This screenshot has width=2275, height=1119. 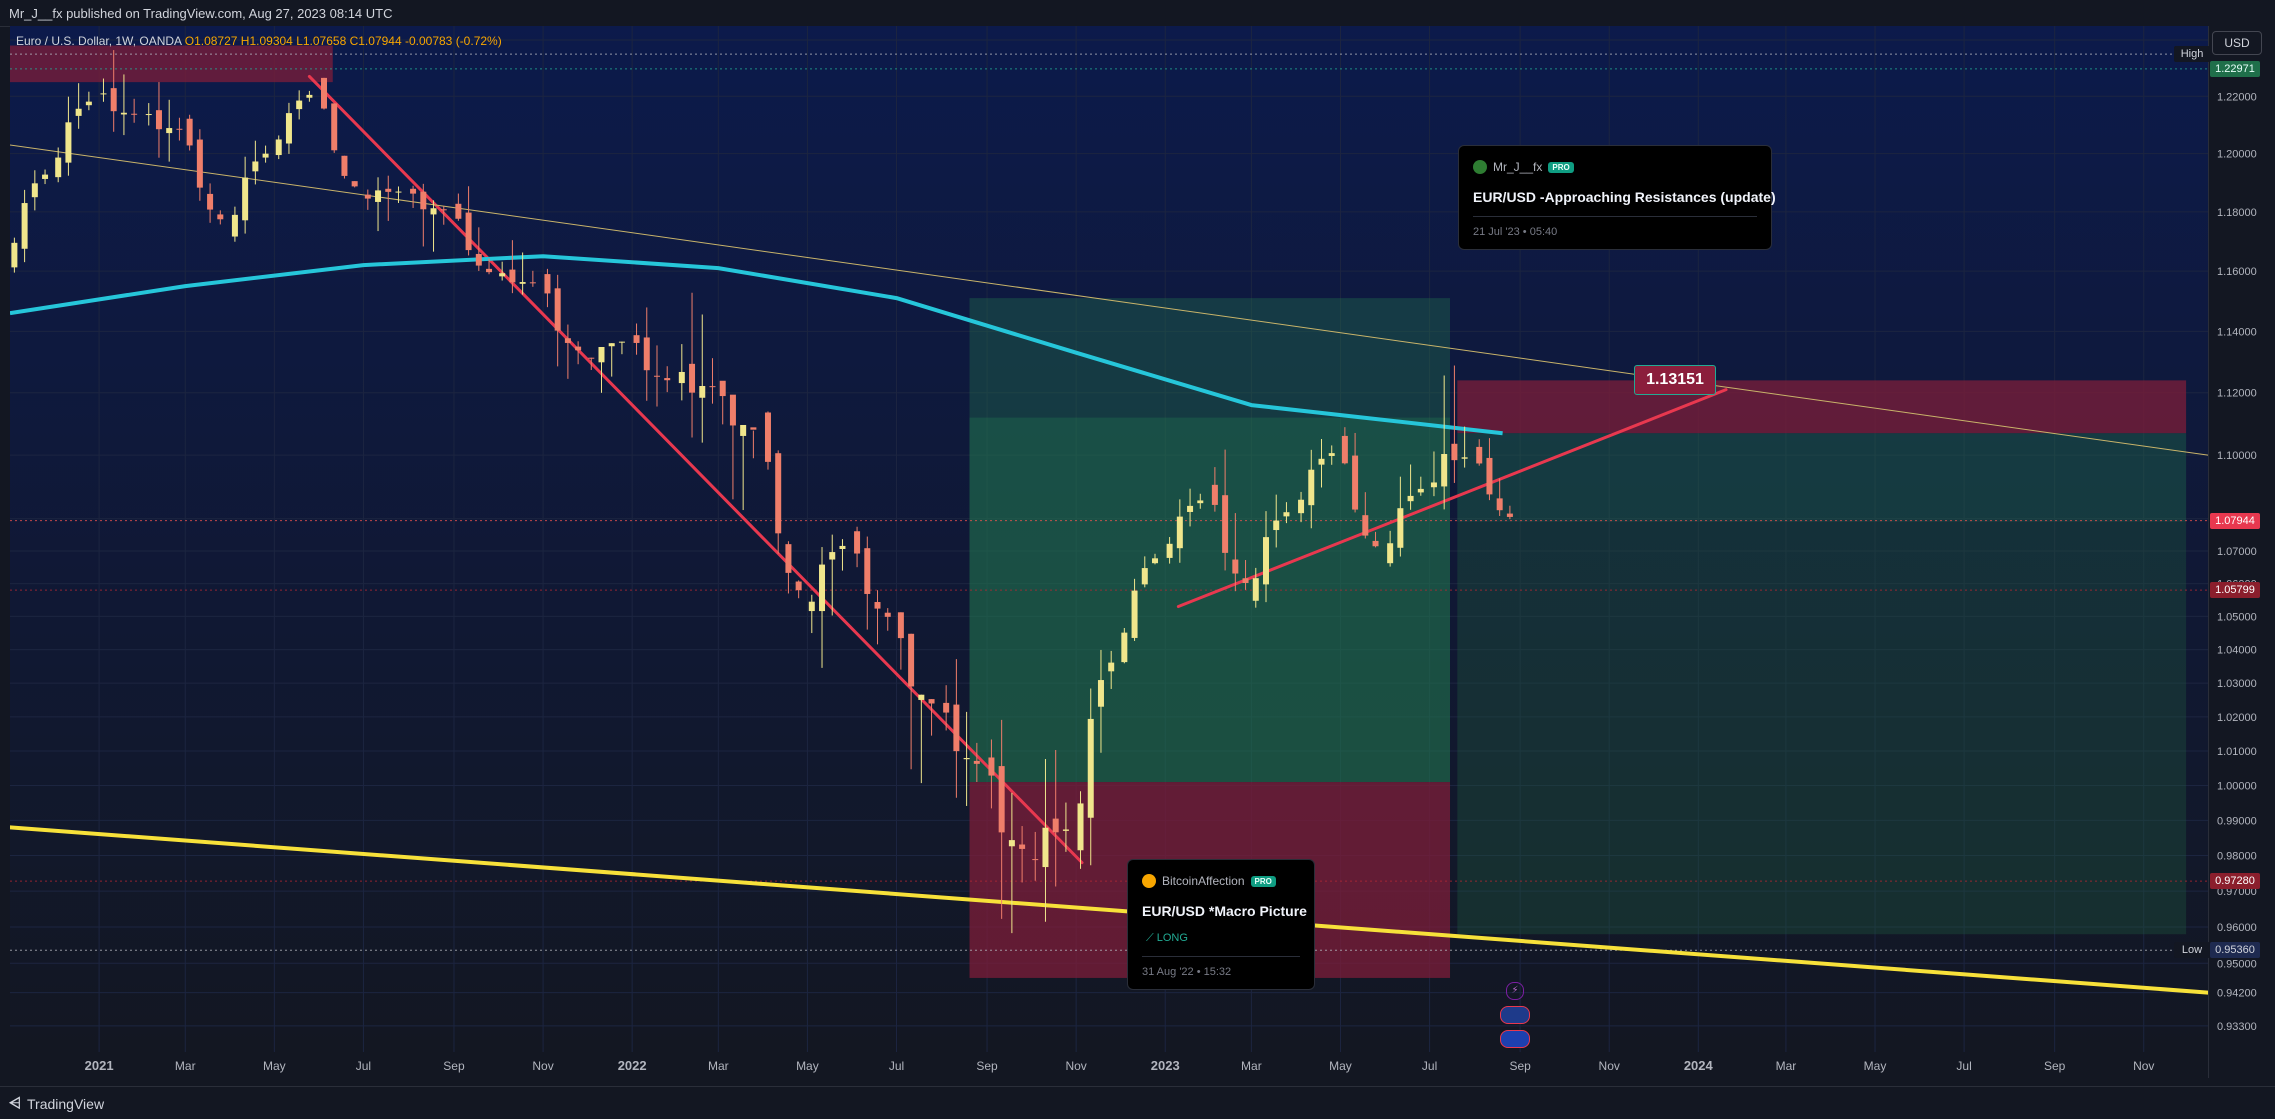 What do you see at coordinates (2237, 651) in the screenshot?
I see `y-tick-label: 1.04000` at bounding box center [2237, 651].